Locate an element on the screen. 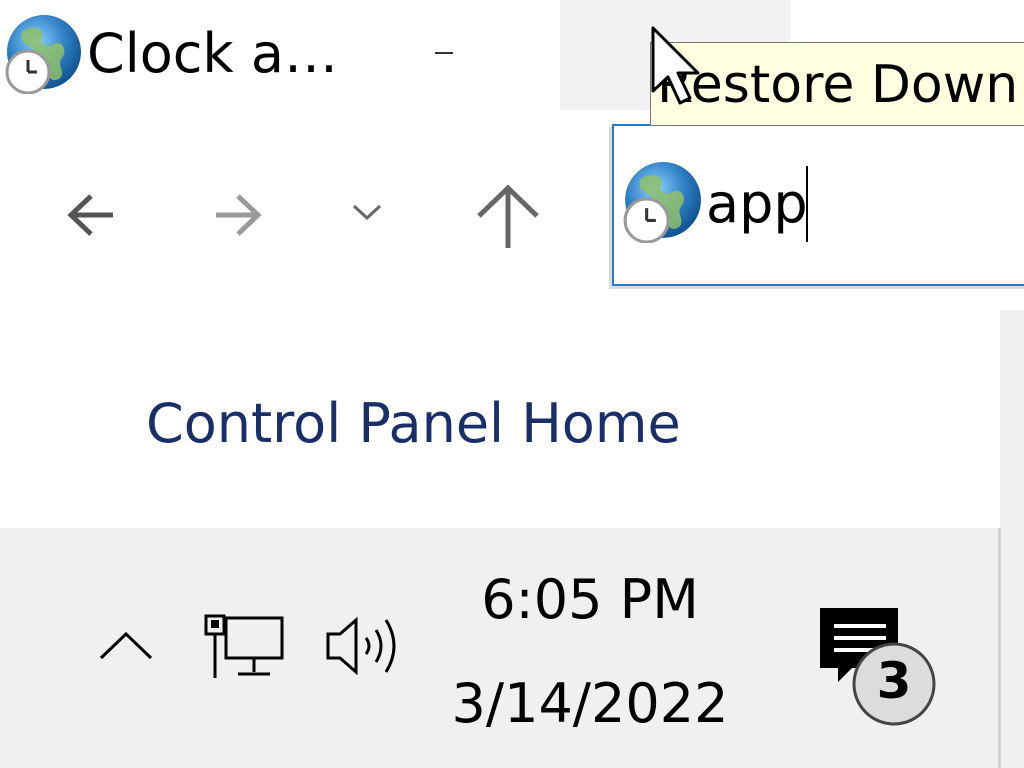 The height and width of the screenshot is (768, 1024). show-hidden-icons-button is located at coordinates (126, 644).